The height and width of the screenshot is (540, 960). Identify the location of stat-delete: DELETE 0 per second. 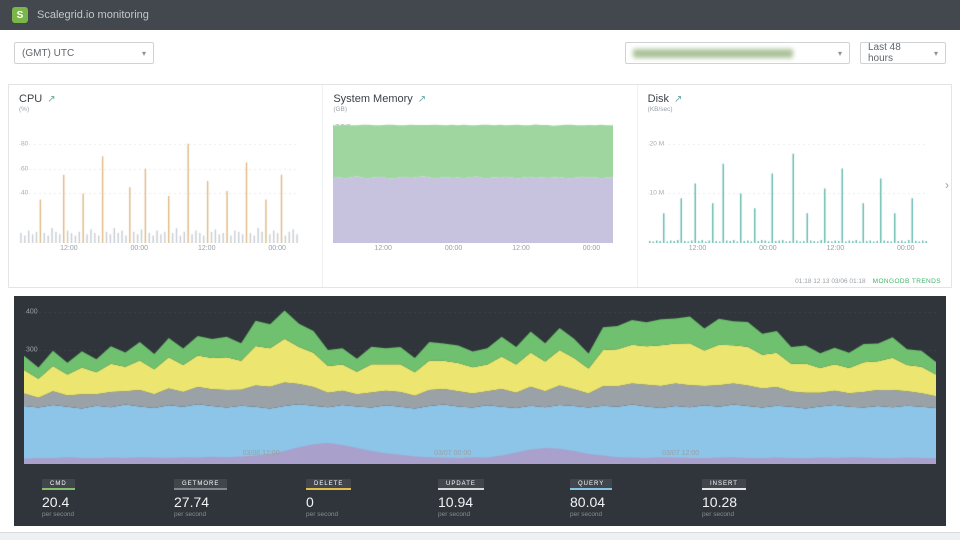
(372, 495).